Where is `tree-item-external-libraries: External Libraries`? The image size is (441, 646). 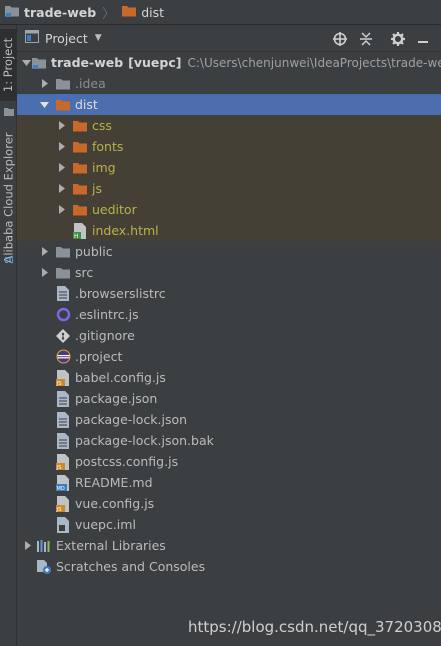
tree-item-external-libraries: External Libraries is located at coordinates (229, 545).